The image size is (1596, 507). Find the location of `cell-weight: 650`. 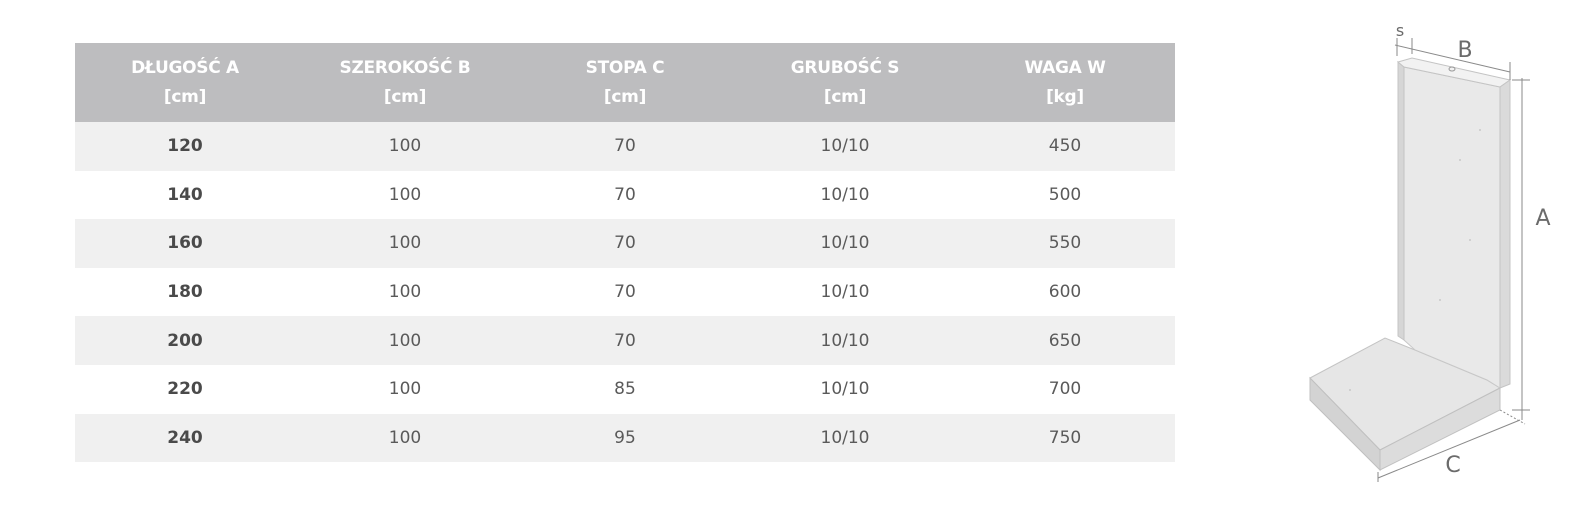

cell-weight: 650 is located at coordinates (1065, 340).